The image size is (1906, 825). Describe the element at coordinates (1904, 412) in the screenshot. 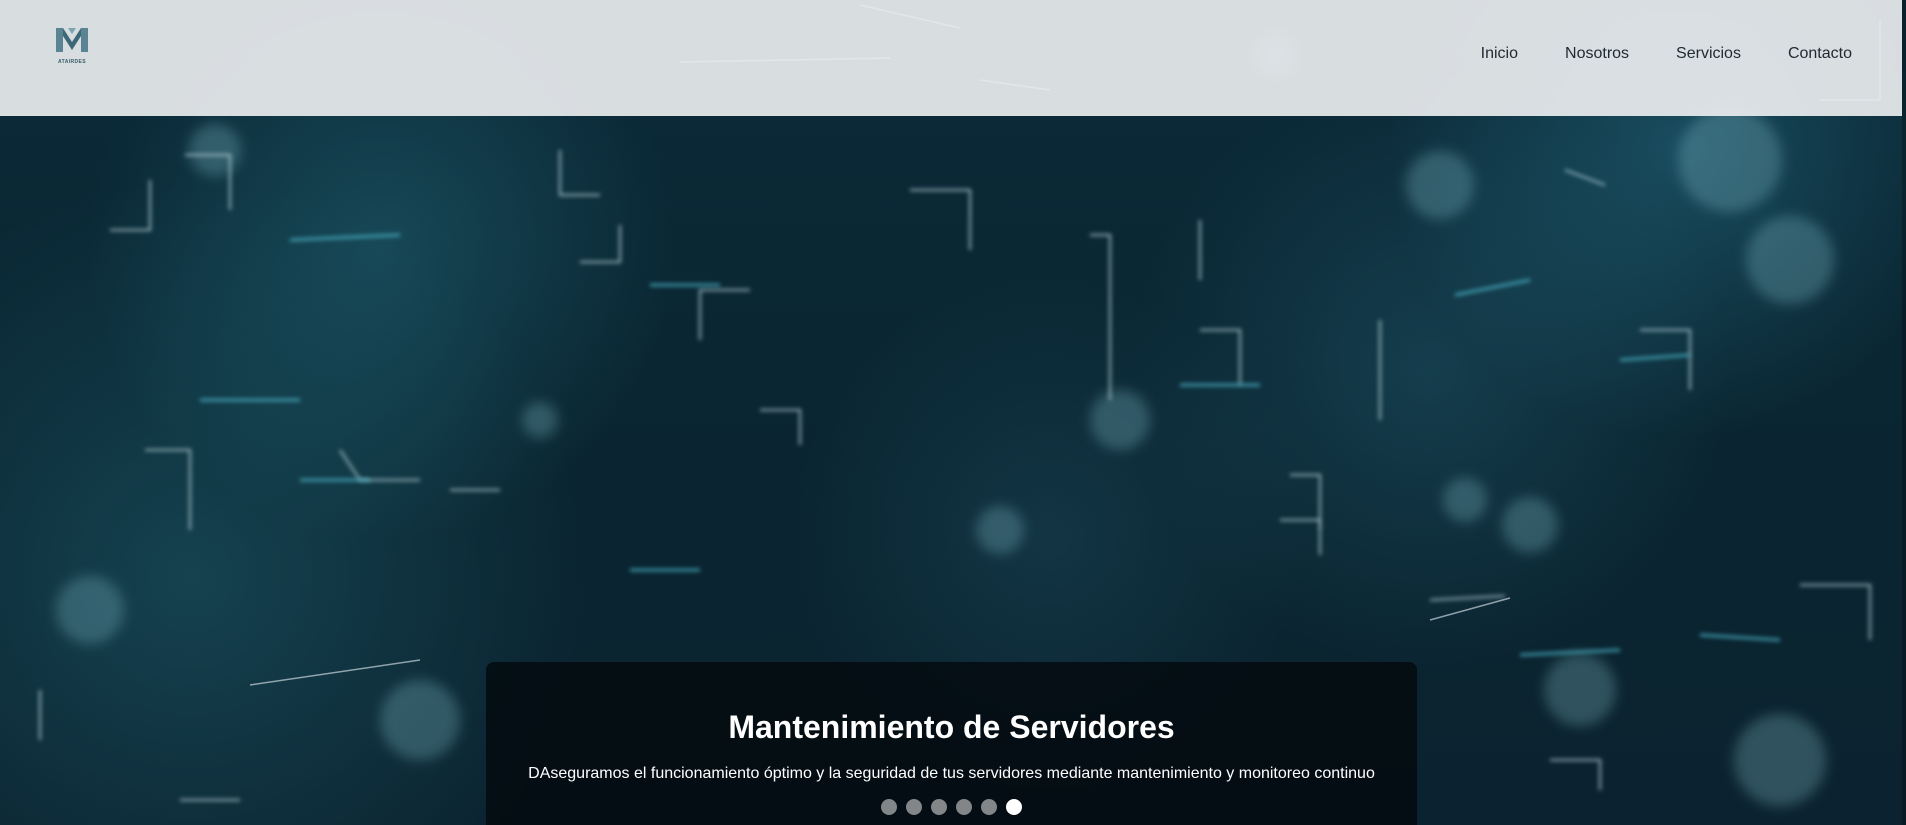

I see `page-scrollbar` at that location.